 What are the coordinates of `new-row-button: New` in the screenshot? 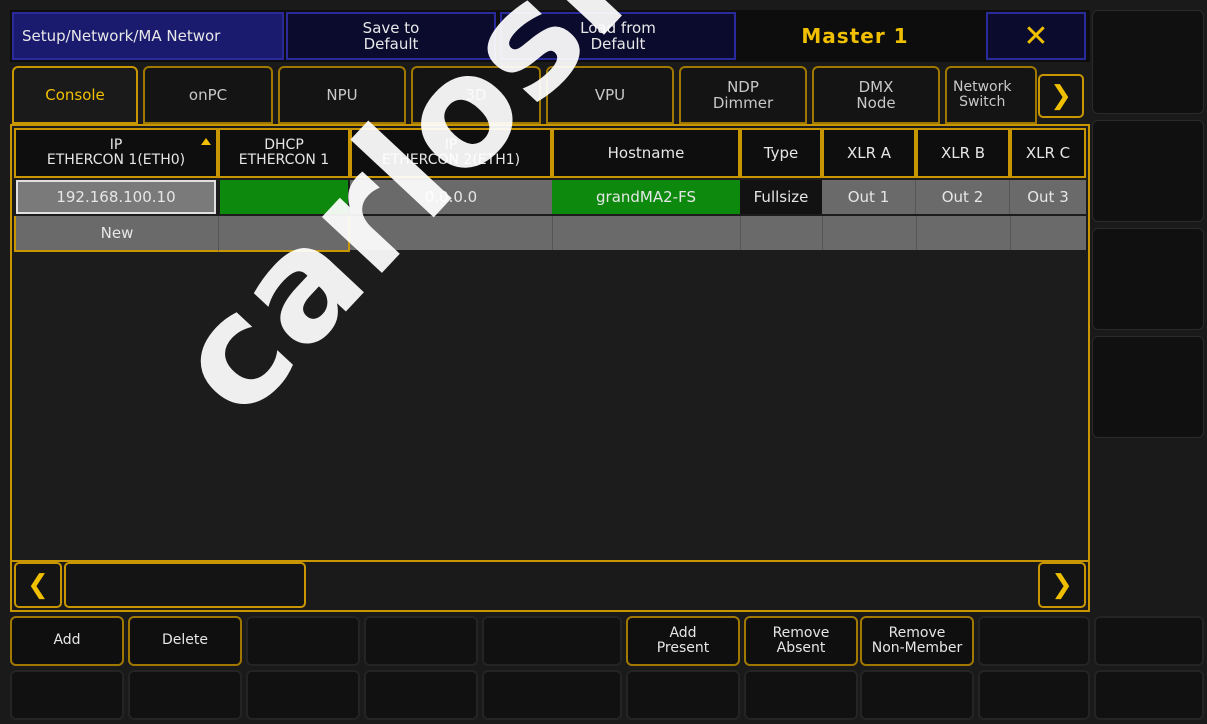 It's located at (116, 234).